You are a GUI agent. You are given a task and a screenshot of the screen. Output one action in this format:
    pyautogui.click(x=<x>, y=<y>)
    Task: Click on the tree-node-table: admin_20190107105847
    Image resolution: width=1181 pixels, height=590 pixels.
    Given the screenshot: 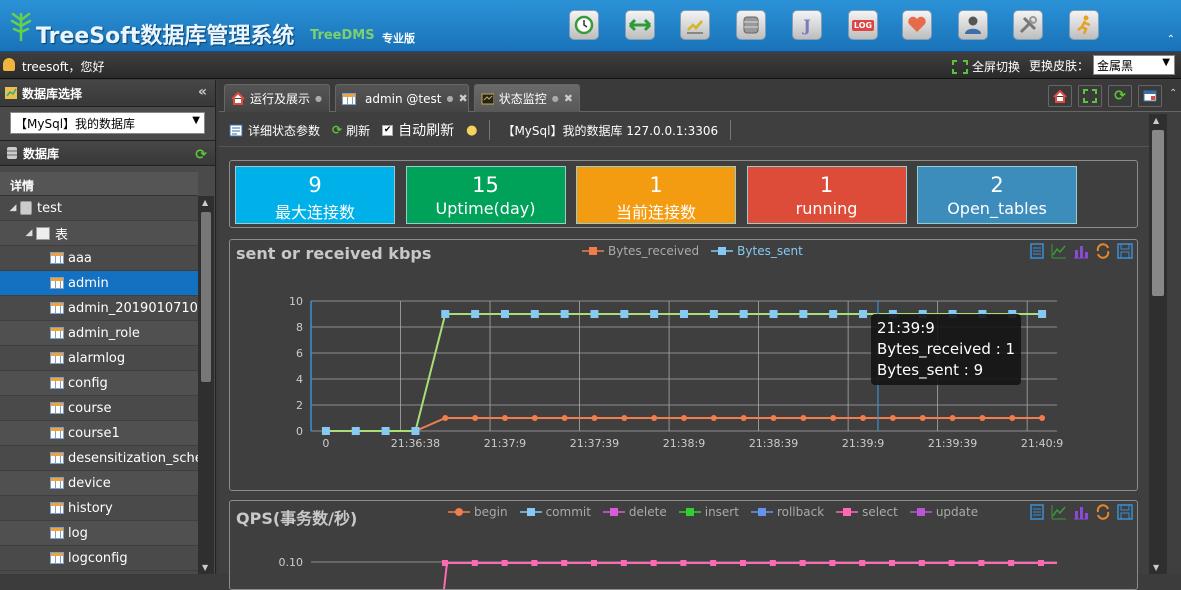 What is the action you would take?
    pyautogui.click(x=99, y=308)
    